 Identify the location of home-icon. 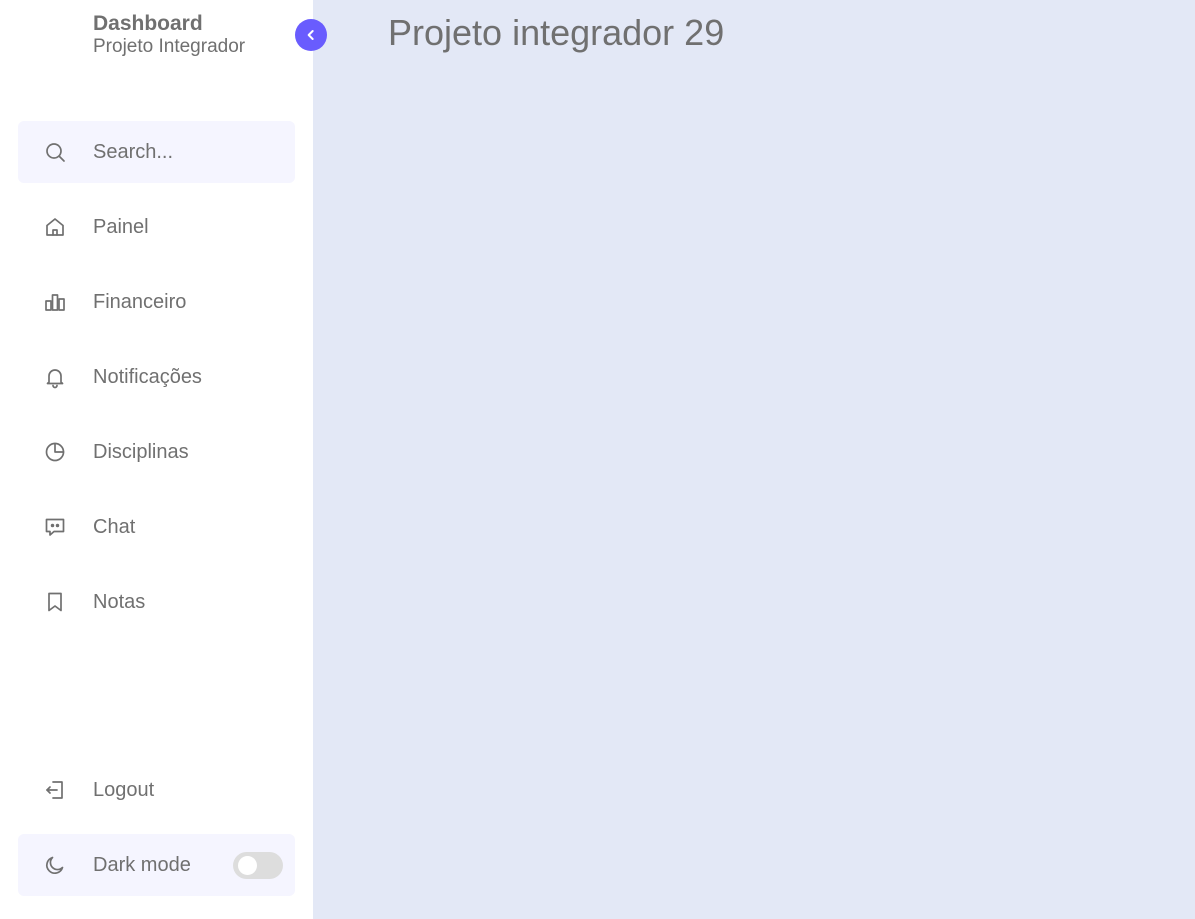
(55, 227).